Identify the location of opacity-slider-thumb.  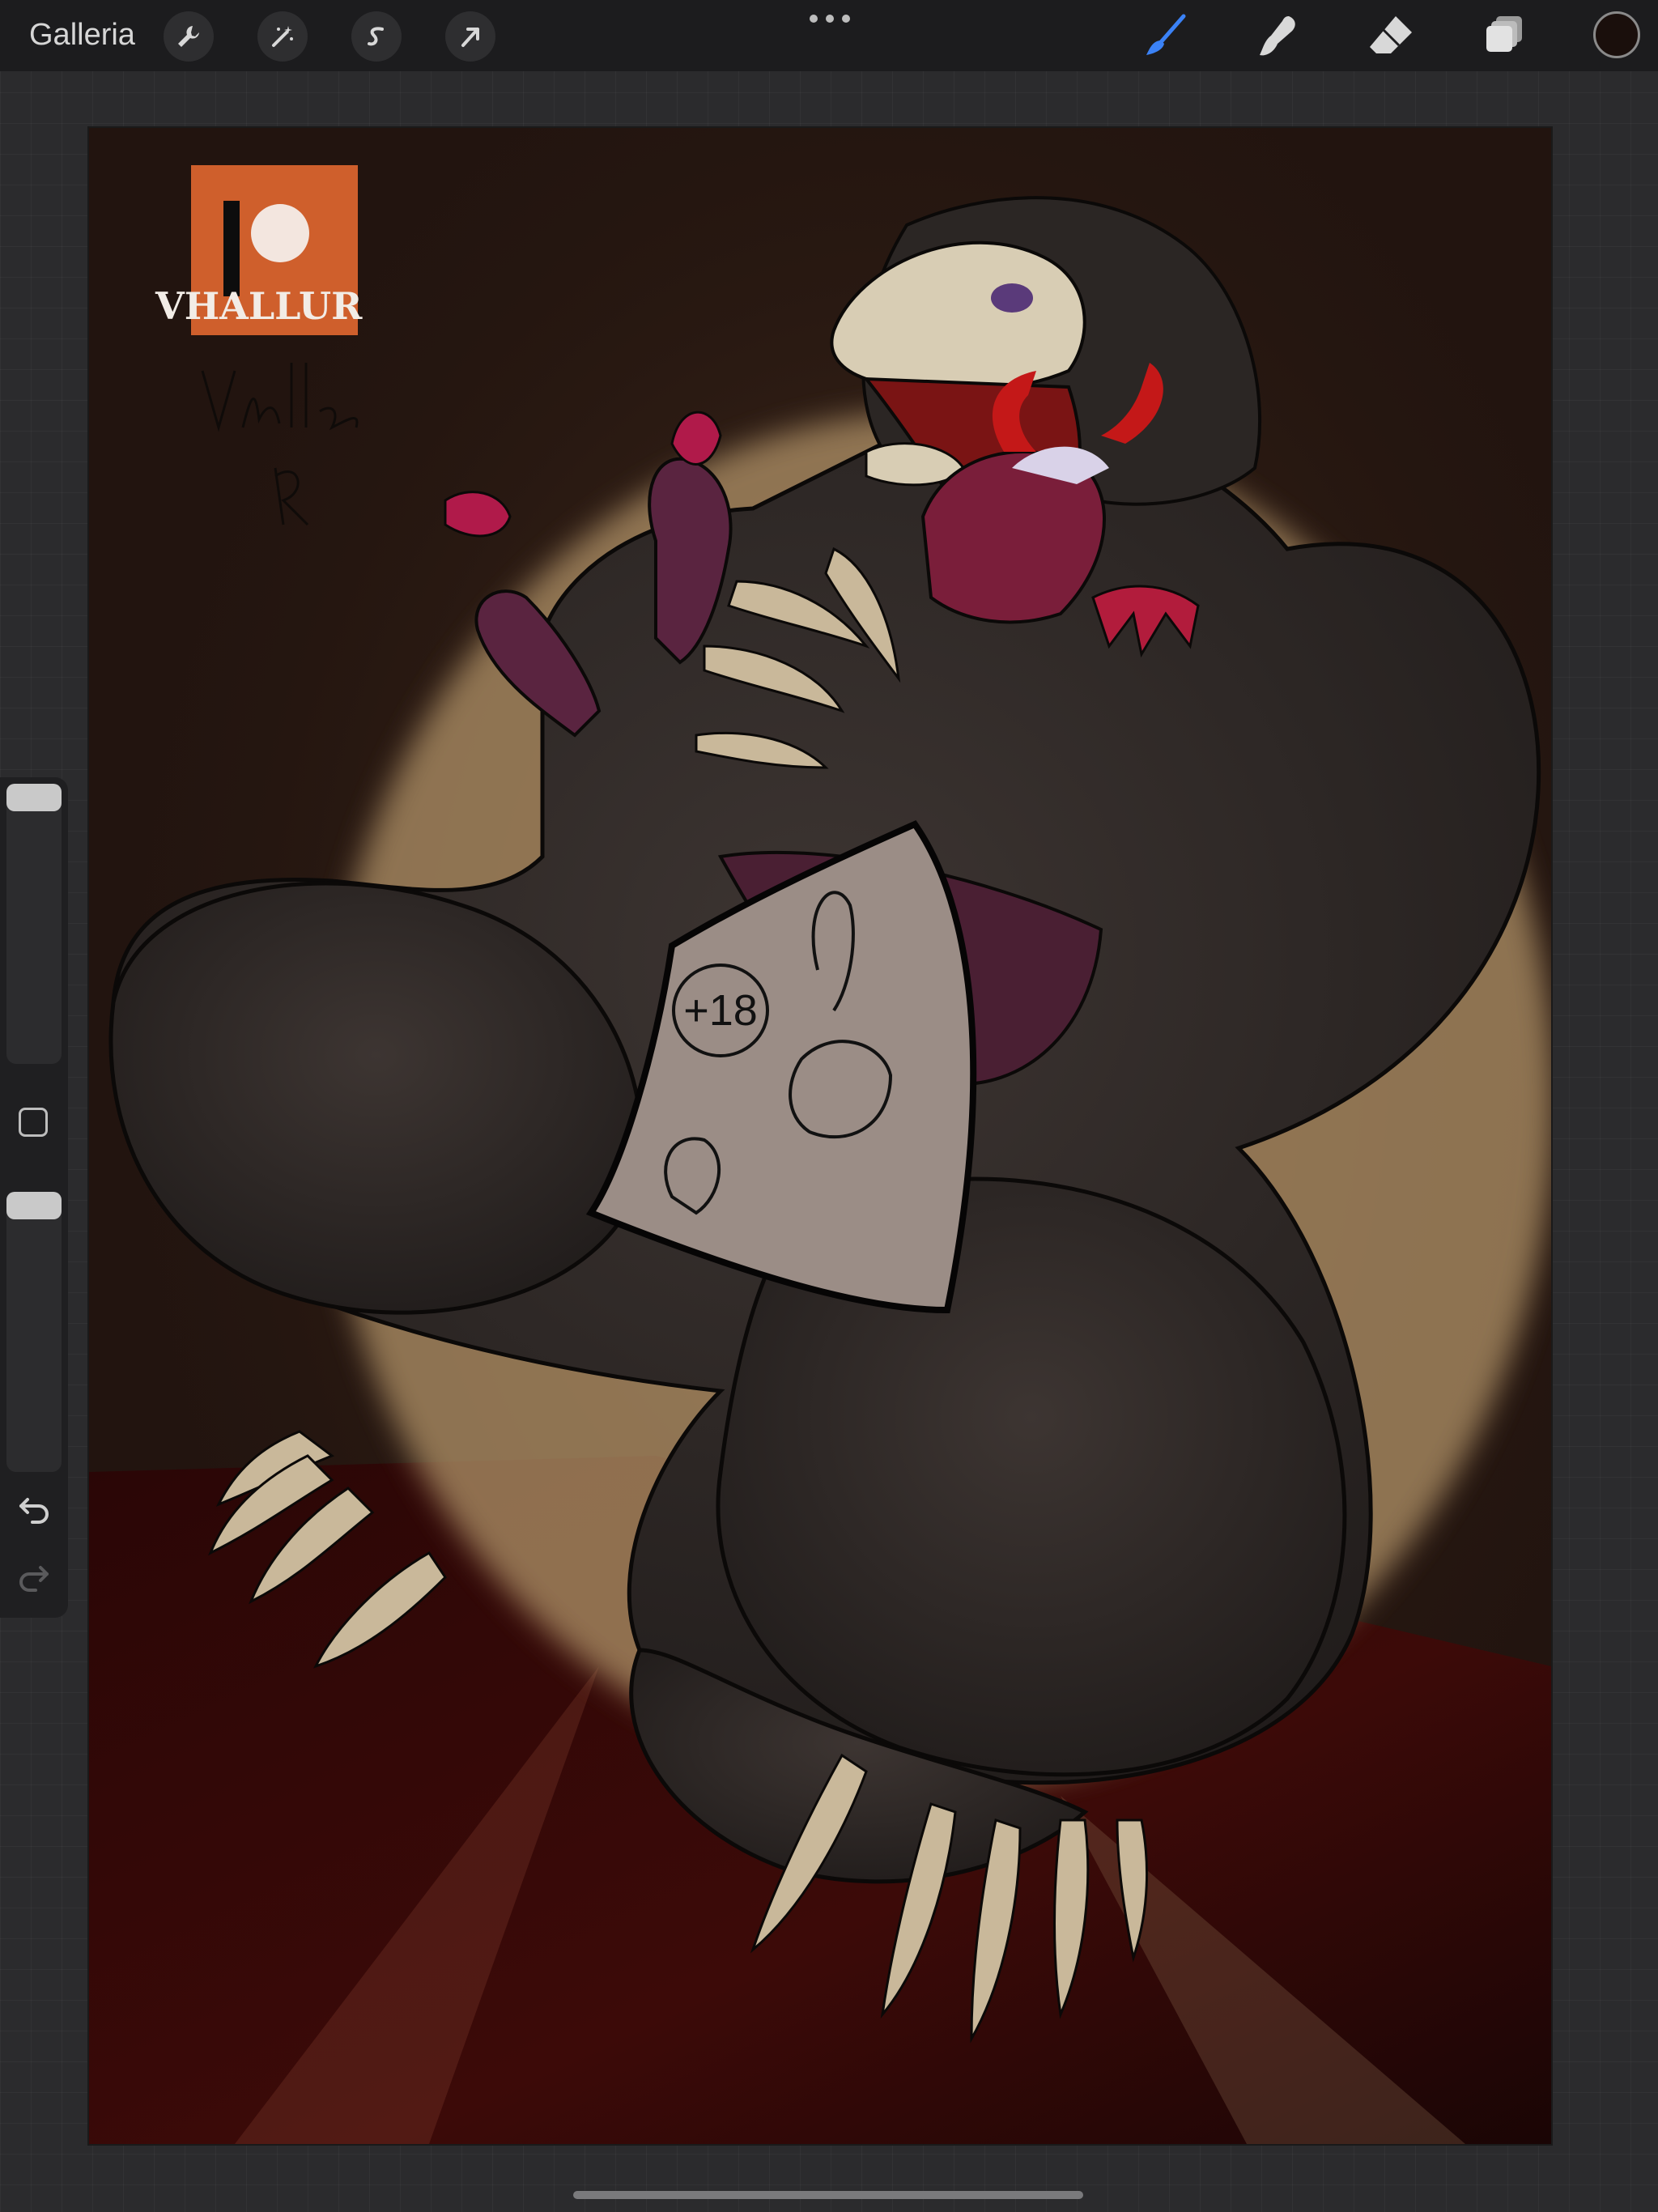
(34, 1205).